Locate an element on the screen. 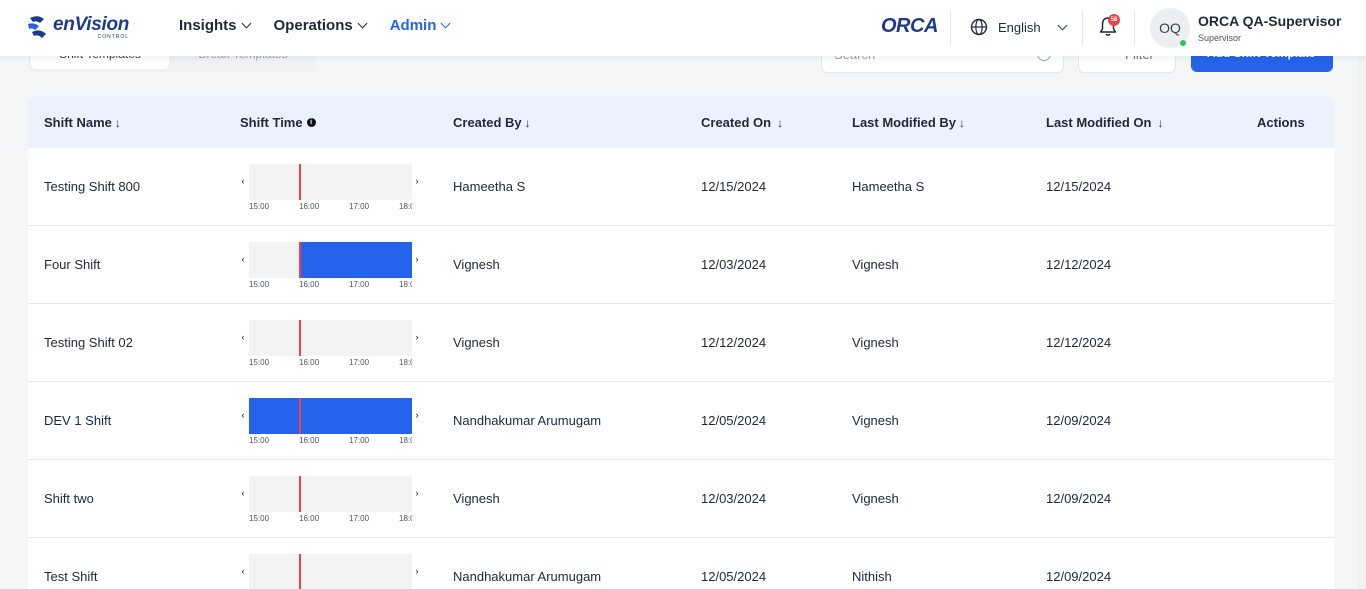  brand-name: enVision is located at coordinates (91, 24).